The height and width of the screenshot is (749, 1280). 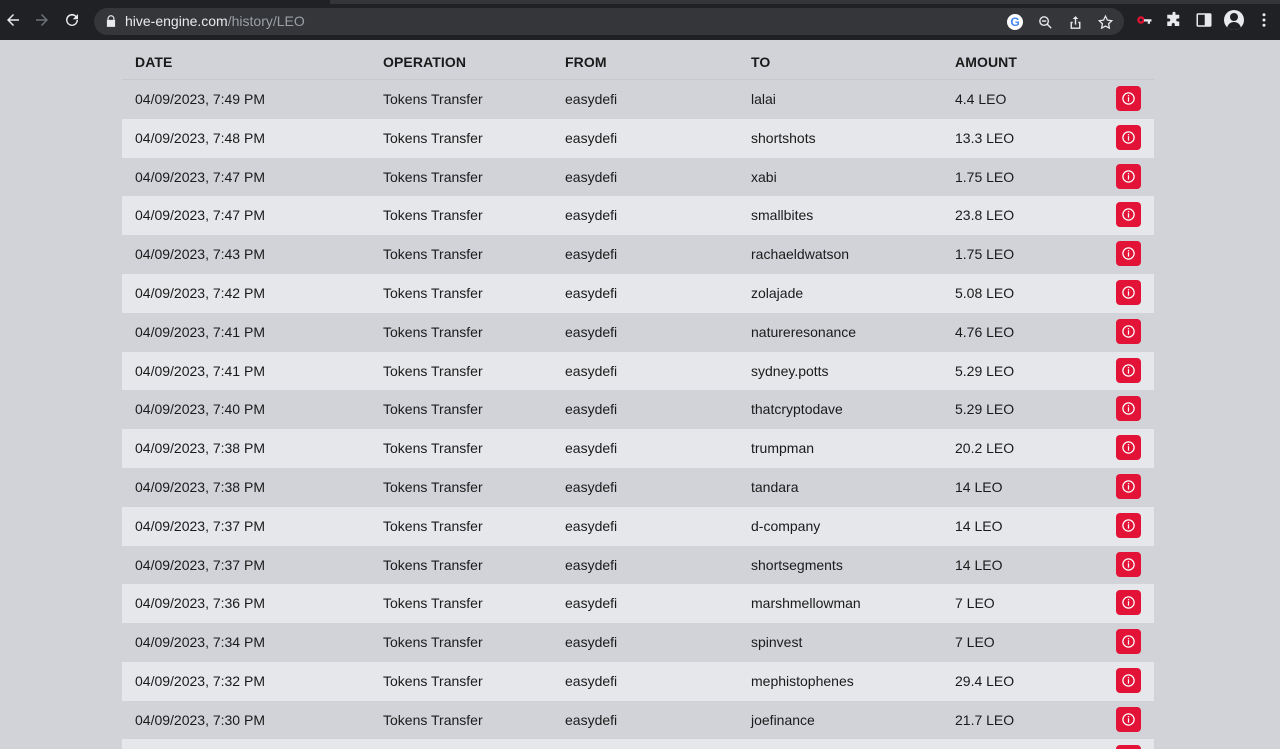 What do you see at coordinates (1174, 20) in the screenshot?
I see `puzzle-icon` at bounding box center [1174, 20].